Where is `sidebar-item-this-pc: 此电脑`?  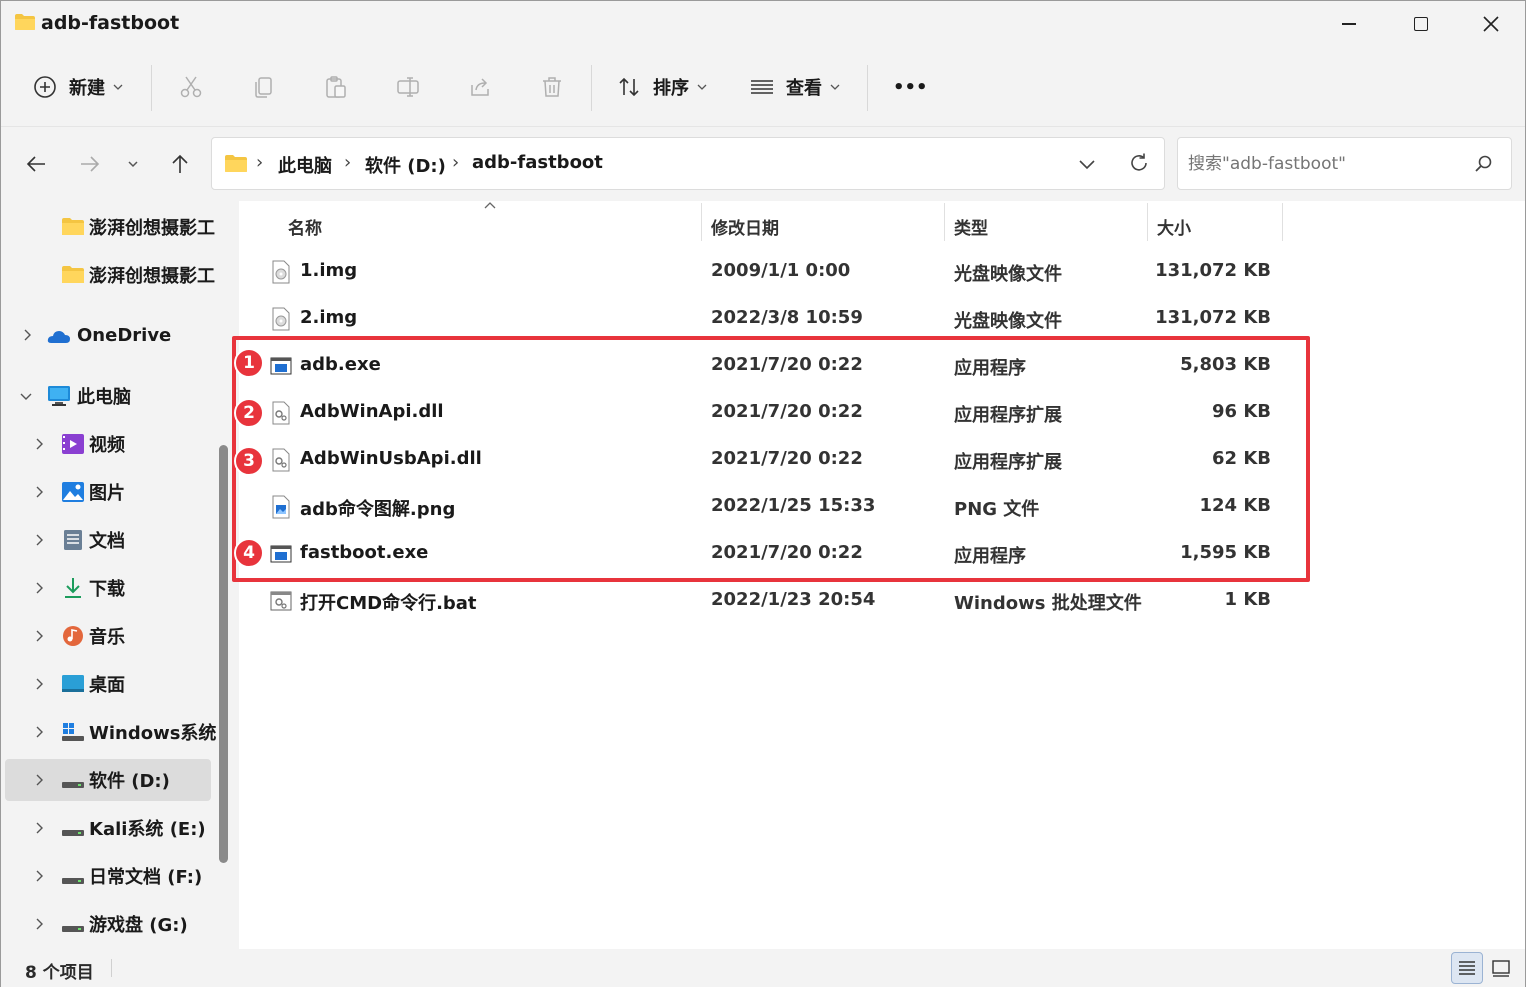
sidebar-item-this-pc: 此电脑 is located at coordinates (108, 396).